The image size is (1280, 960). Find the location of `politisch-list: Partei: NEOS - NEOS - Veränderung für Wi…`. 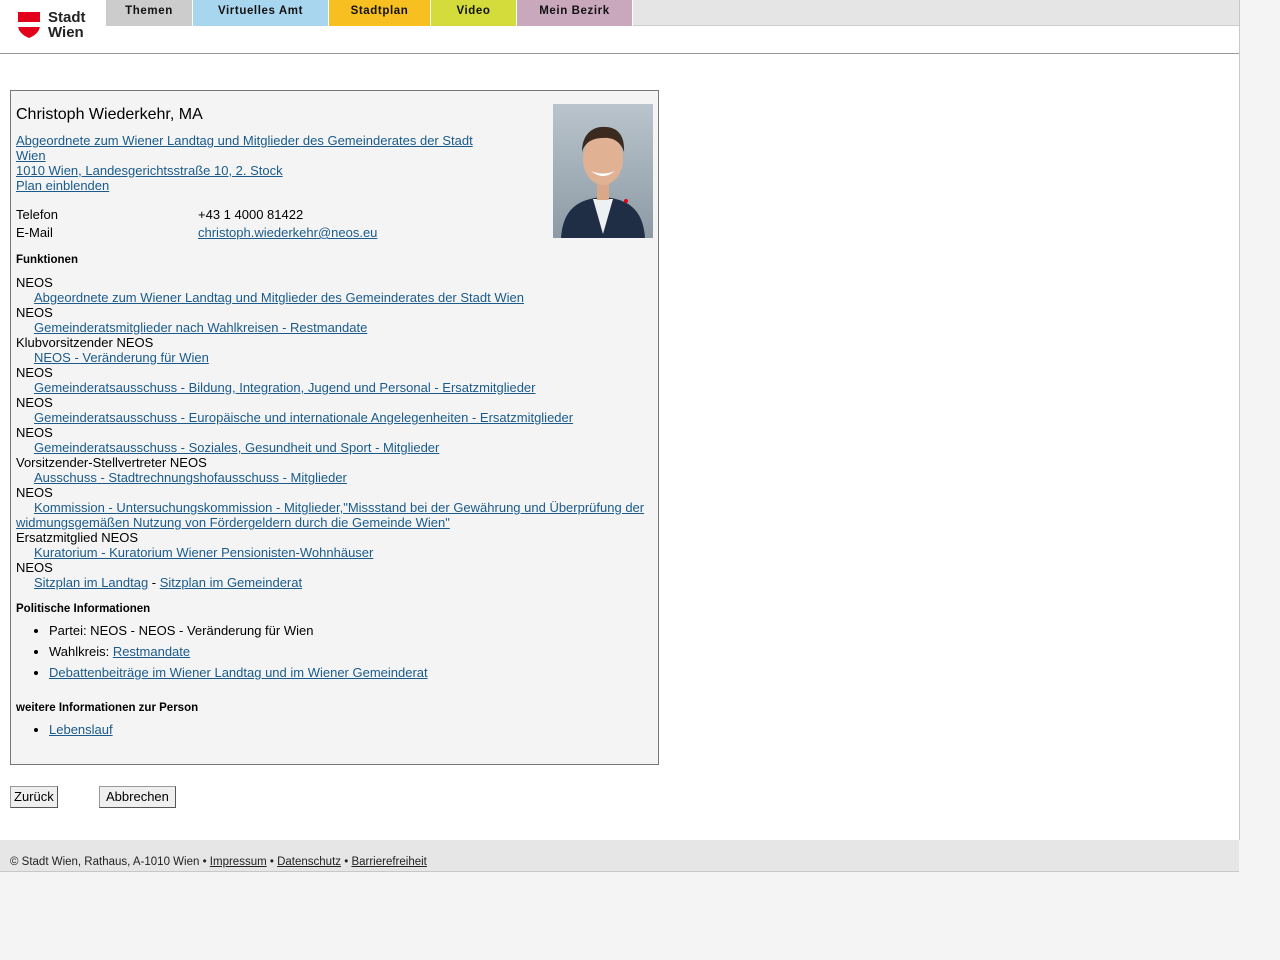

politisch-list: Partei: NEOS - NEOS - Veränderung für Wi… is located at coordinates (222, 651).